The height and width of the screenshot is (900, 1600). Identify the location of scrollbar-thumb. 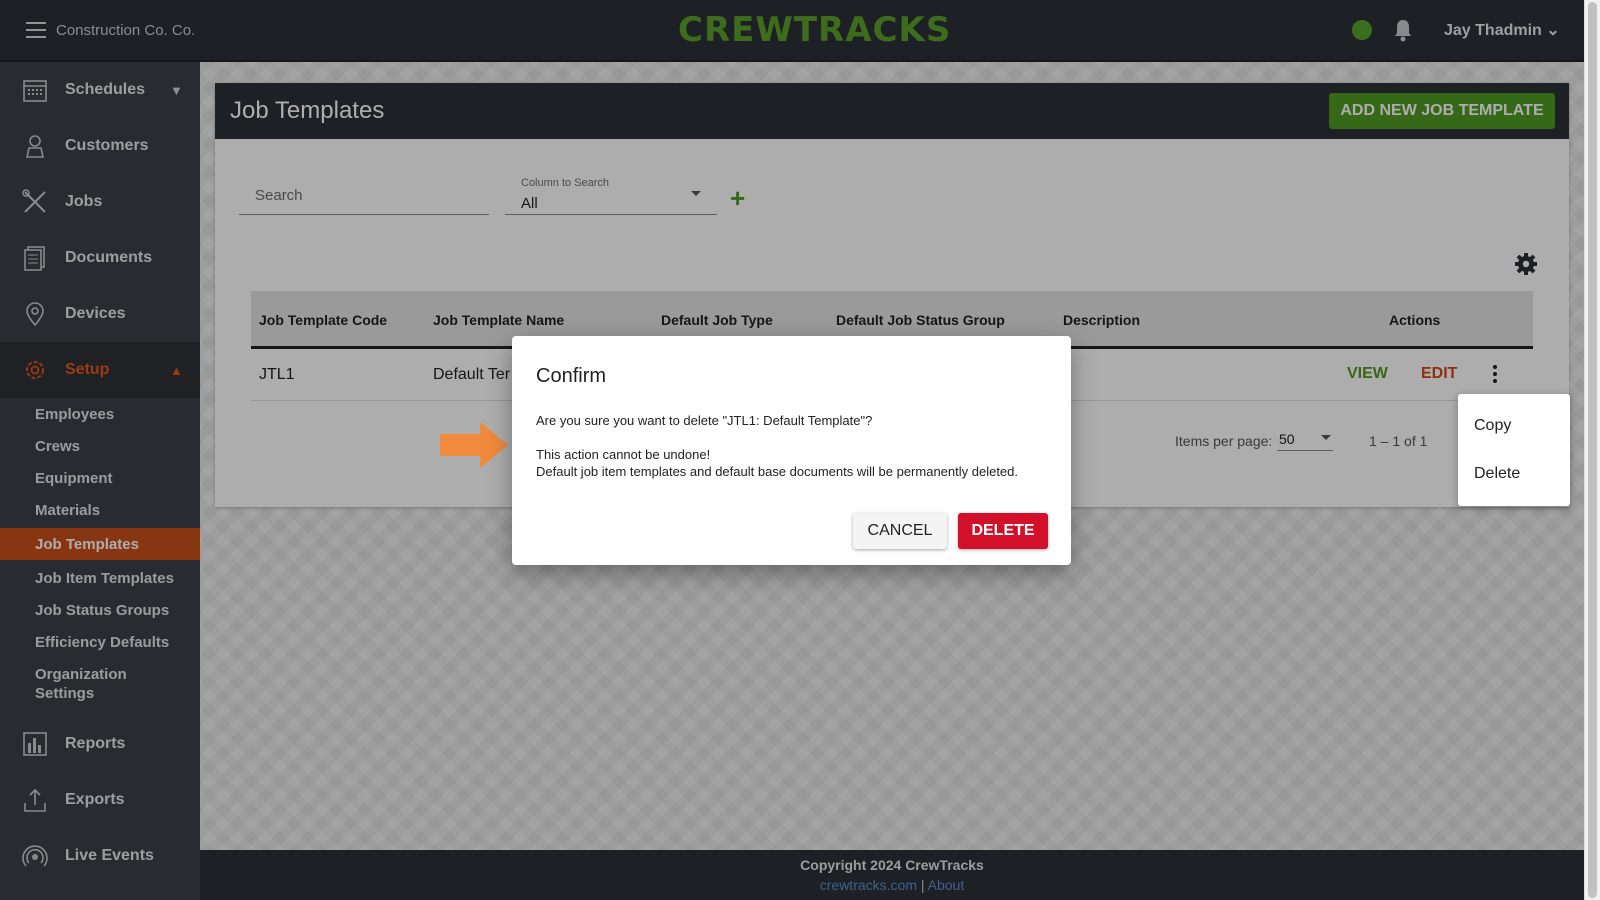
(1592, 450).